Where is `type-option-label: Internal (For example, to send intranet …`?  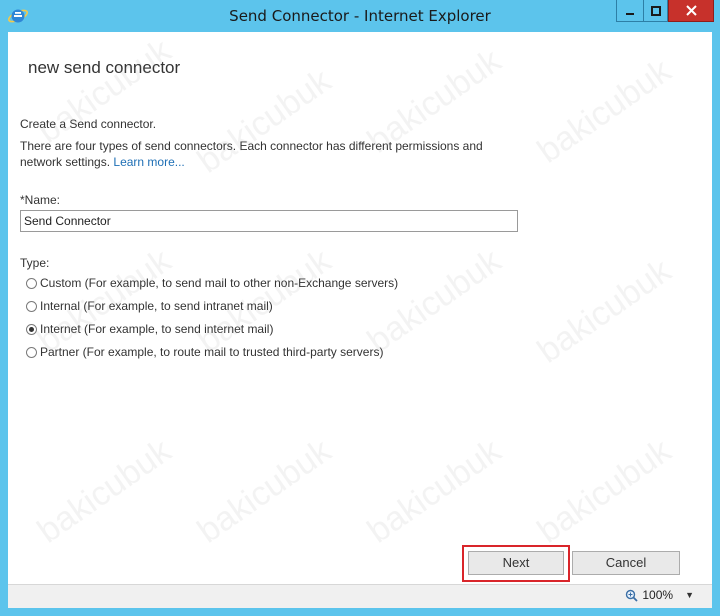
type-option-label: Internal (For example, to send intranet … is located at coordinates (156, 306).